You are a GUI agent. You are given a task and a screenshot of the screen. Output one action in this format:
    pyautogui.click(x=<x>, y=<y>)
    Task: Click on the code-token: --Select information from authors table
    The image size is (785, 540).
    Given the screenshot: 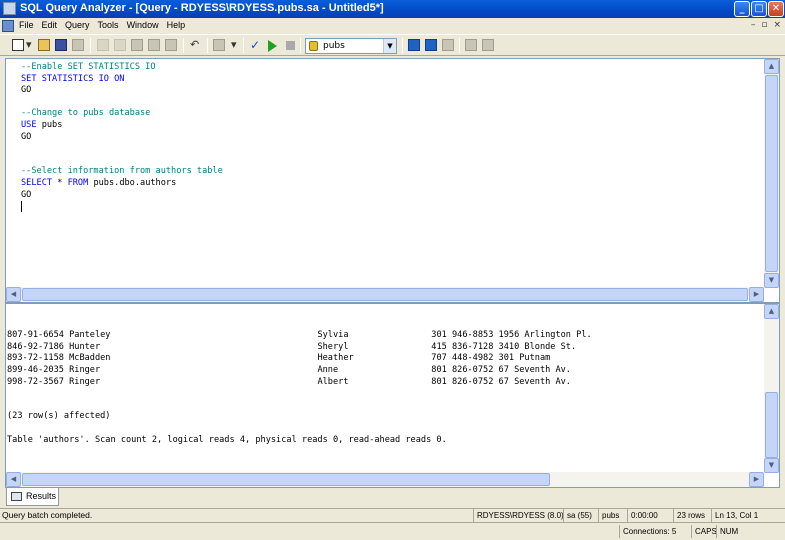 What is the action you would take?
    pyautogui.click(x=122, y=171)
    